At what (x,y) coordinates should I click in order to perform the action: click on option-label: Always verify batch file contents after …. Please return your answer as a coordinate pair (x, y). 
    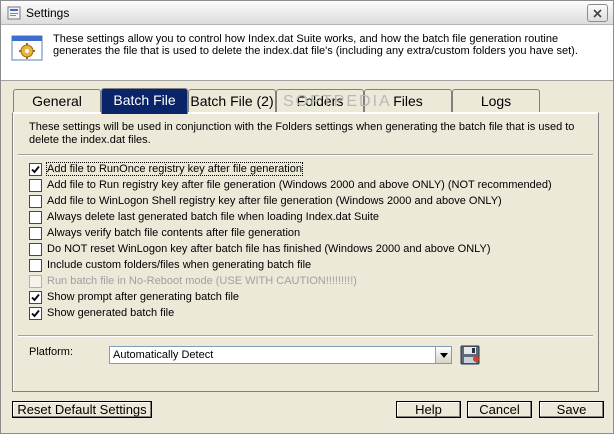
    Looking at the image, I should click on (174, 233).